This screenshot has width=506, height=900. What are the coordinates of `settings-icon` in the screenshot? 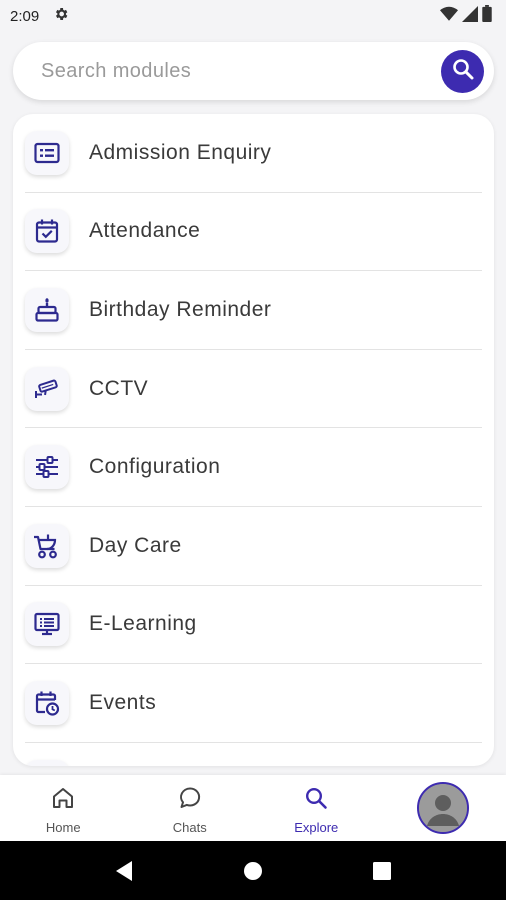 It's located at (61, 16).